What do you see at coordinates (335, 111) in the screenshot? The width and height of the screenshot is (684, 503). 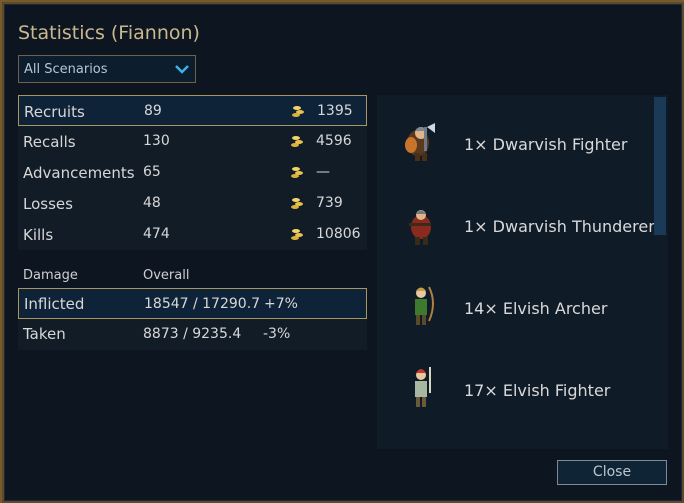 I see `stat-gold: 1395` at bounding box center [335, 111].